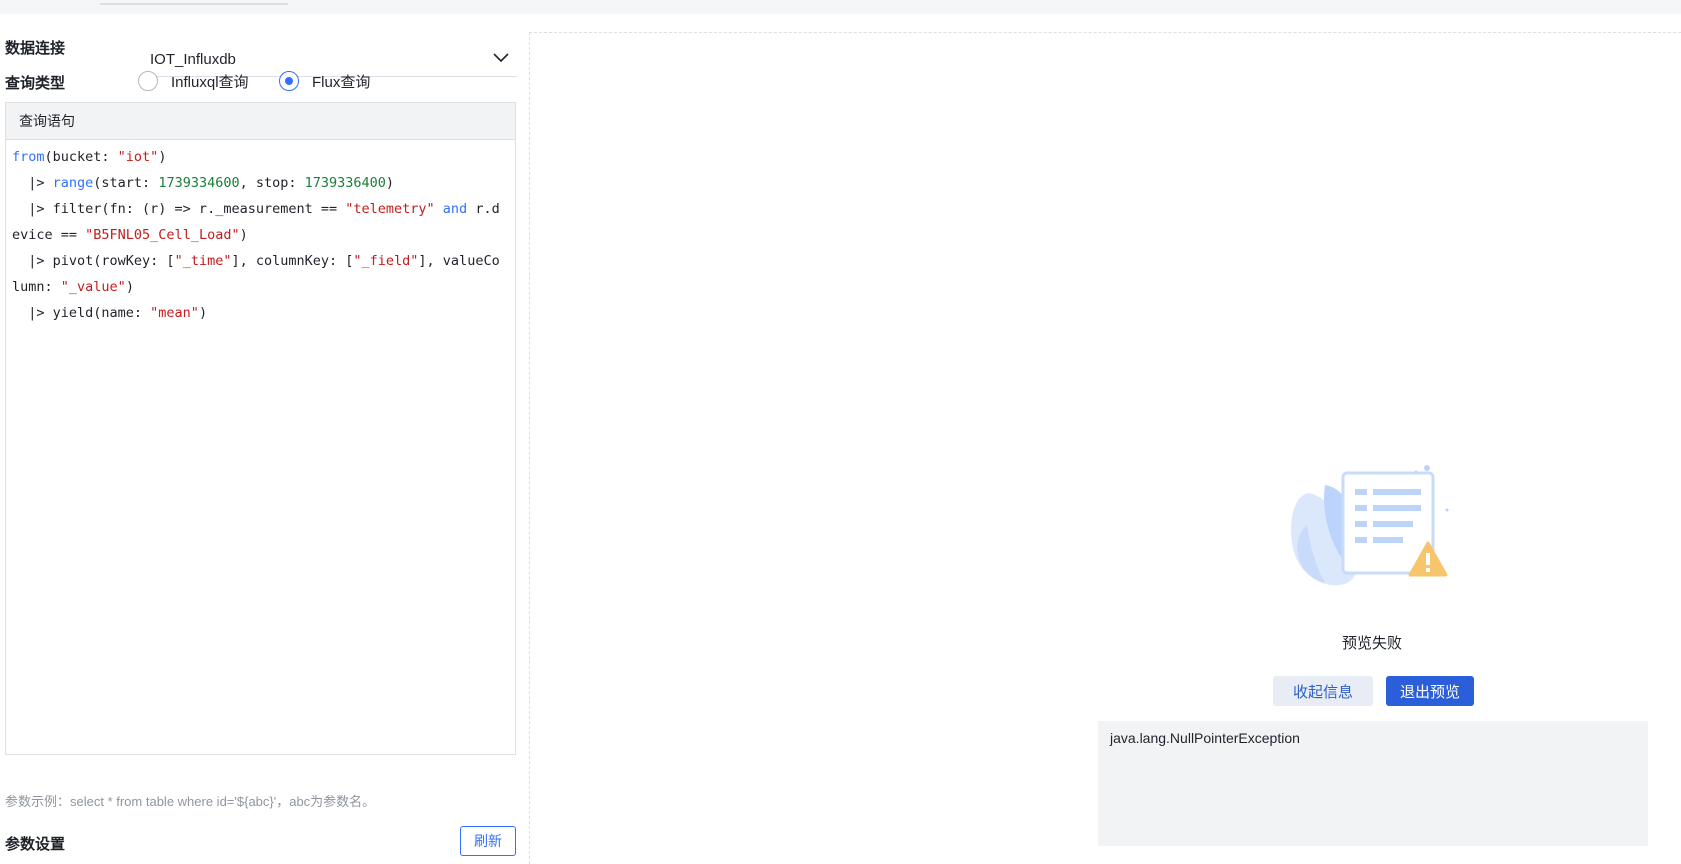  What do you see at coordinates (501, 58) in the screenshot?
I see `chevron-down-icon` at bounding box center [501, 58].